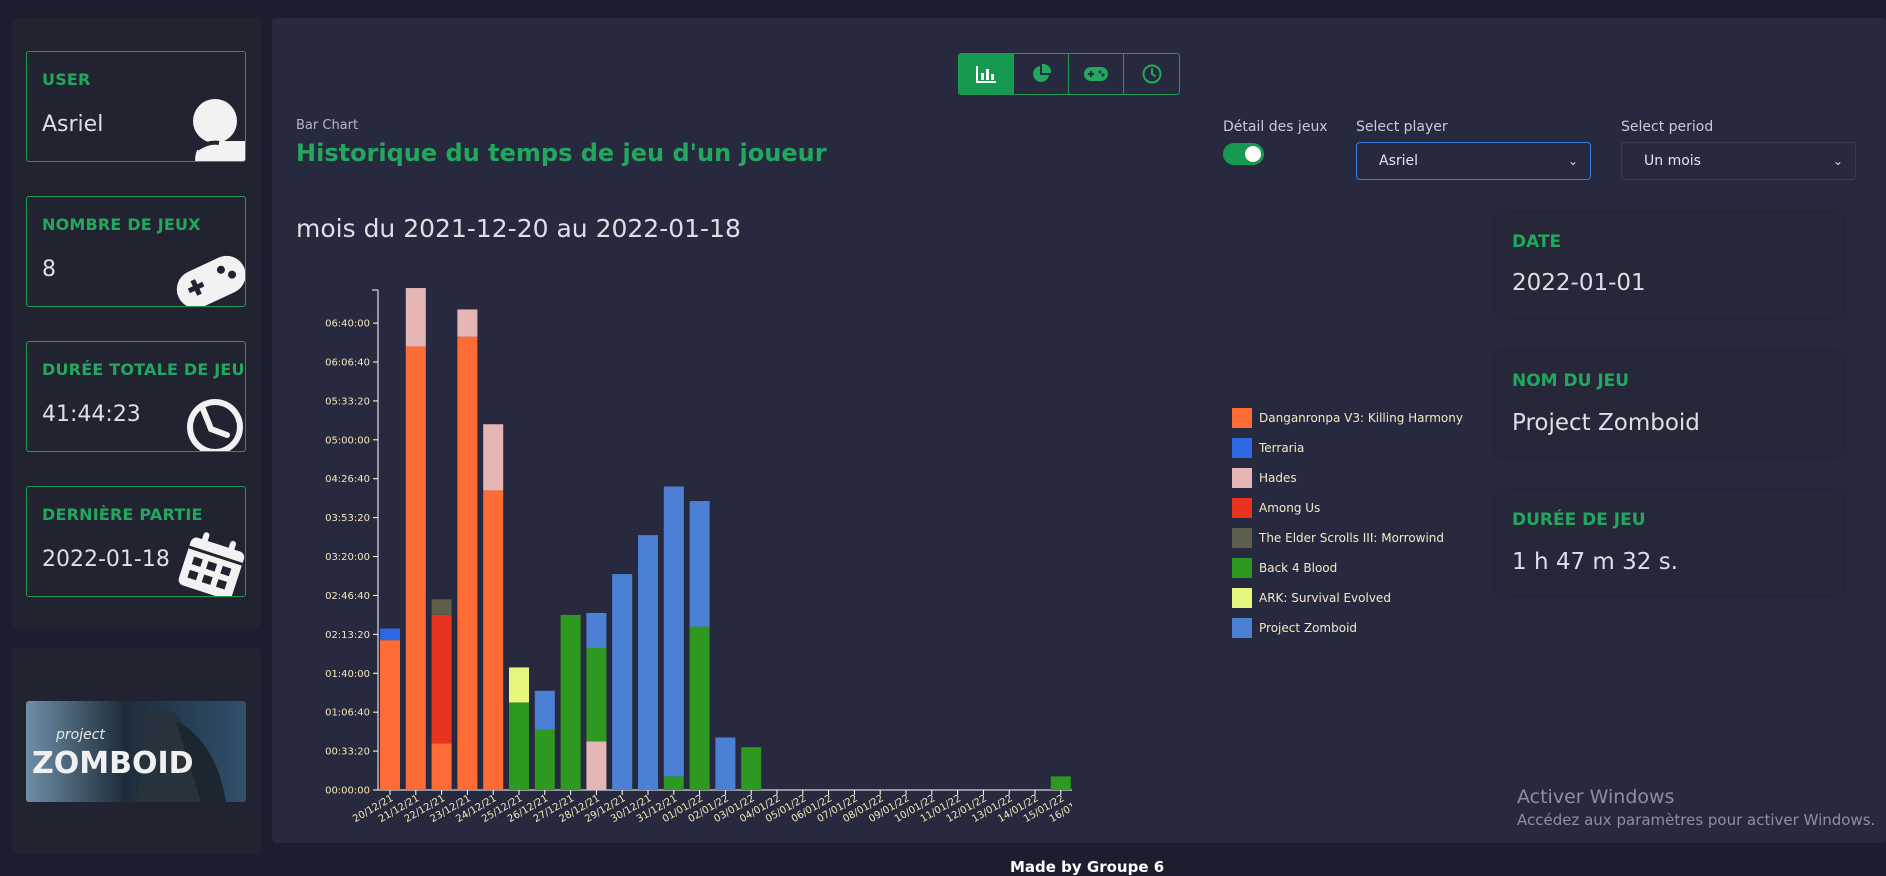  What do you see at coordinates (327, 125) in the screenshot?
I see `chart-kind-label: Bar Chart` at bounding box center [327, 125].